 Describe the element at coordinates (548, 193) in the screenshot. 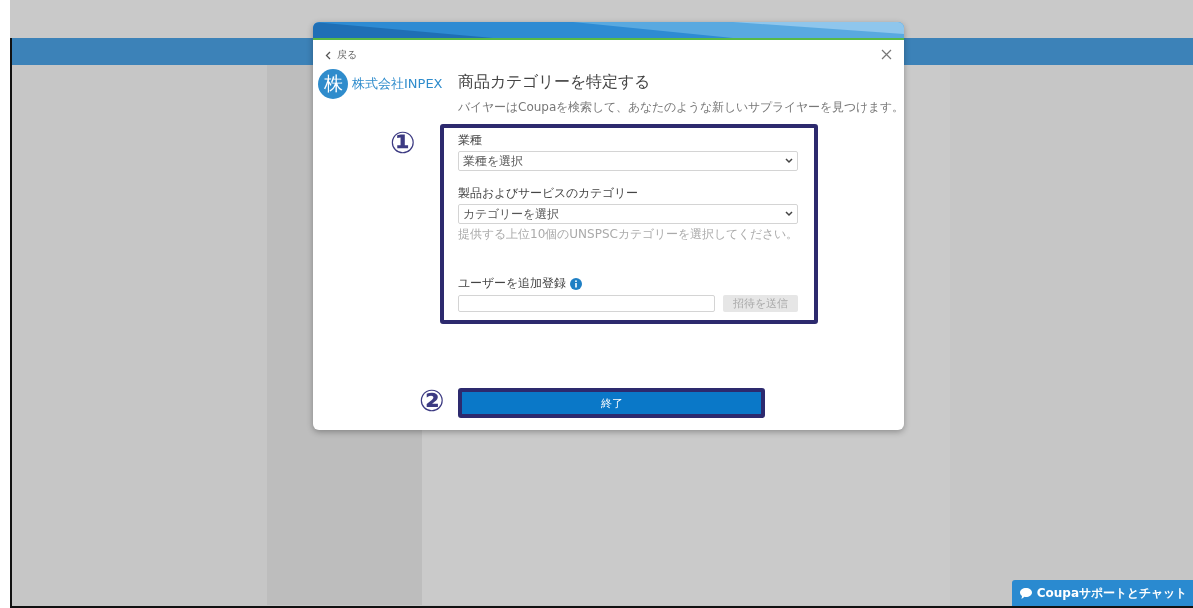

I see `field-label: 製品およびサービスのカテゴリー` at that location.